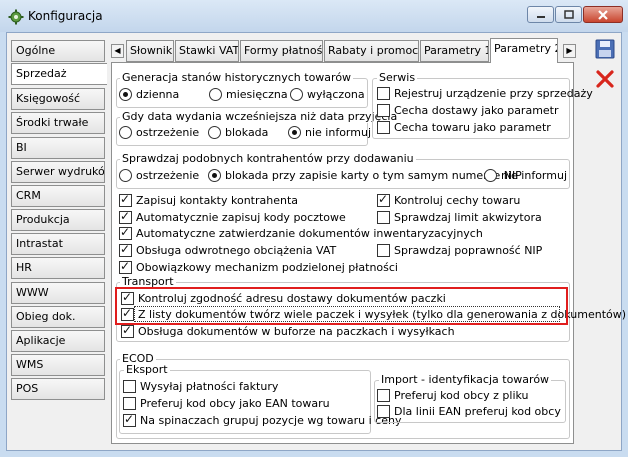 Image resolution: width=628 pixels, height=457 pixels. What do you see at coordinates (58, 365) in the screenshot?
I see `left-tab-wms: WMS` at bounding box center [58, 365].